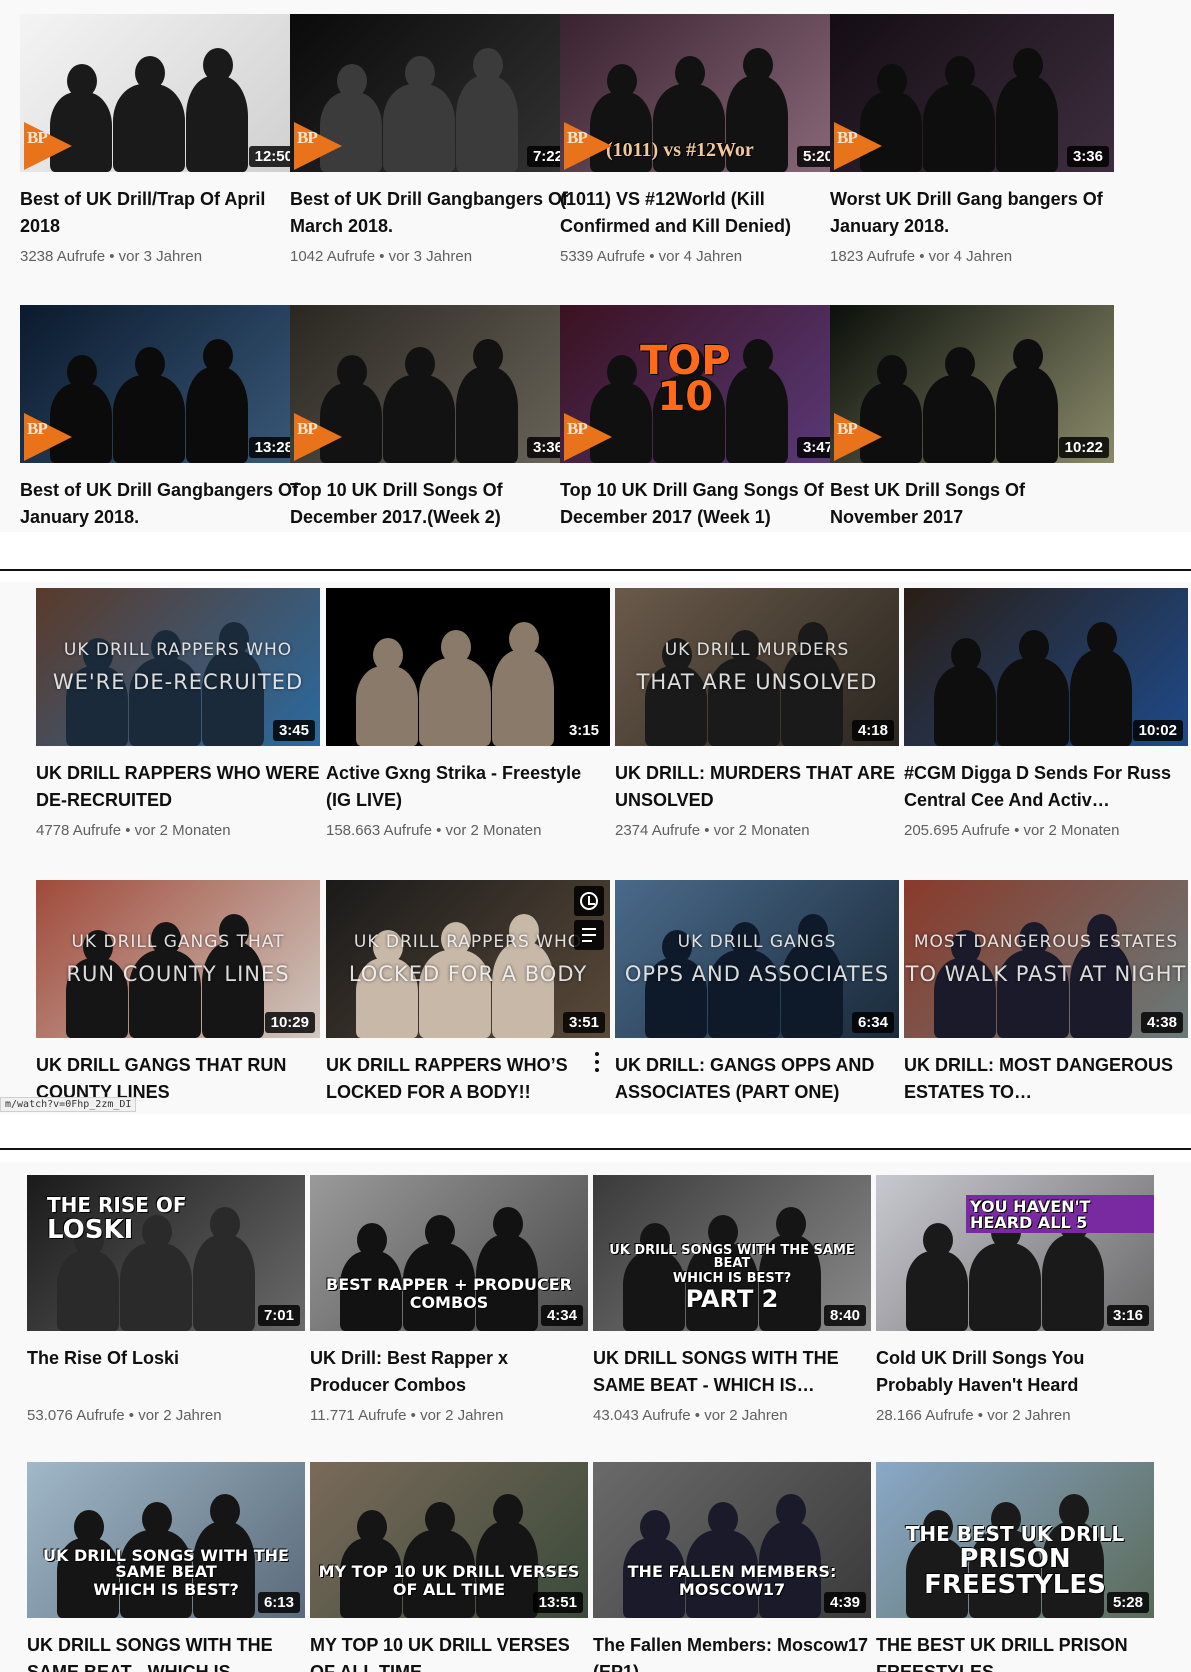 Image resolution: width=1191 pixels, height=1672 pixels. Describe the element at coordinates (166, 1253) in the screenshot. I see `video-thumbnail: THE RISE OF LOSKI 7:01` at that location.